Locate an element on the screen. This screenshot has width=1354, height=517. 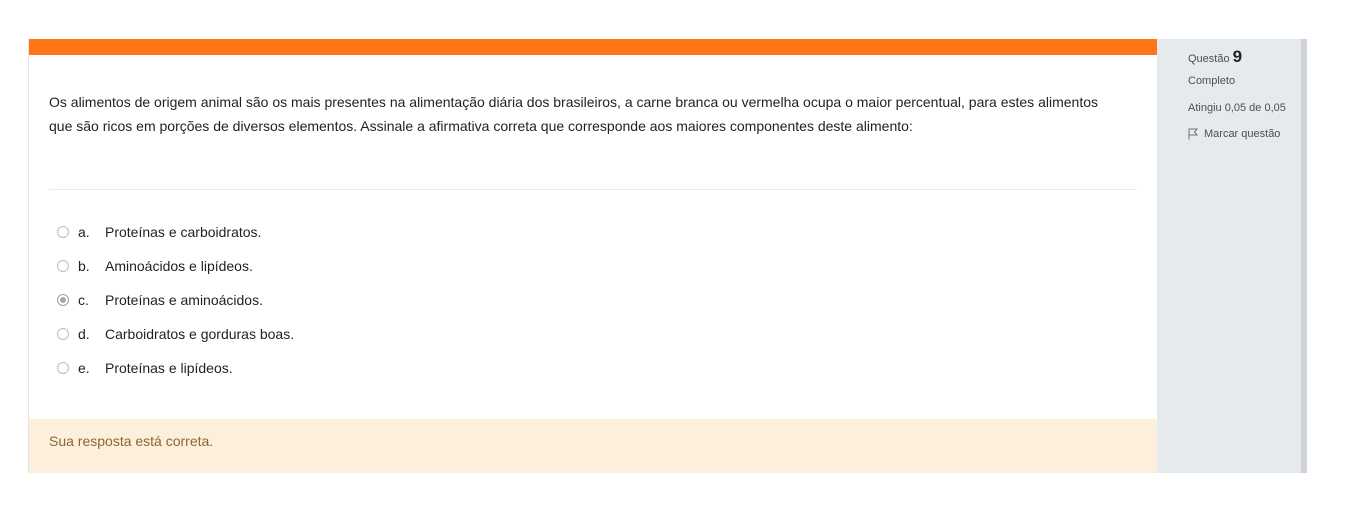
flag-outline-icon is located at coordinates (1193, 134).